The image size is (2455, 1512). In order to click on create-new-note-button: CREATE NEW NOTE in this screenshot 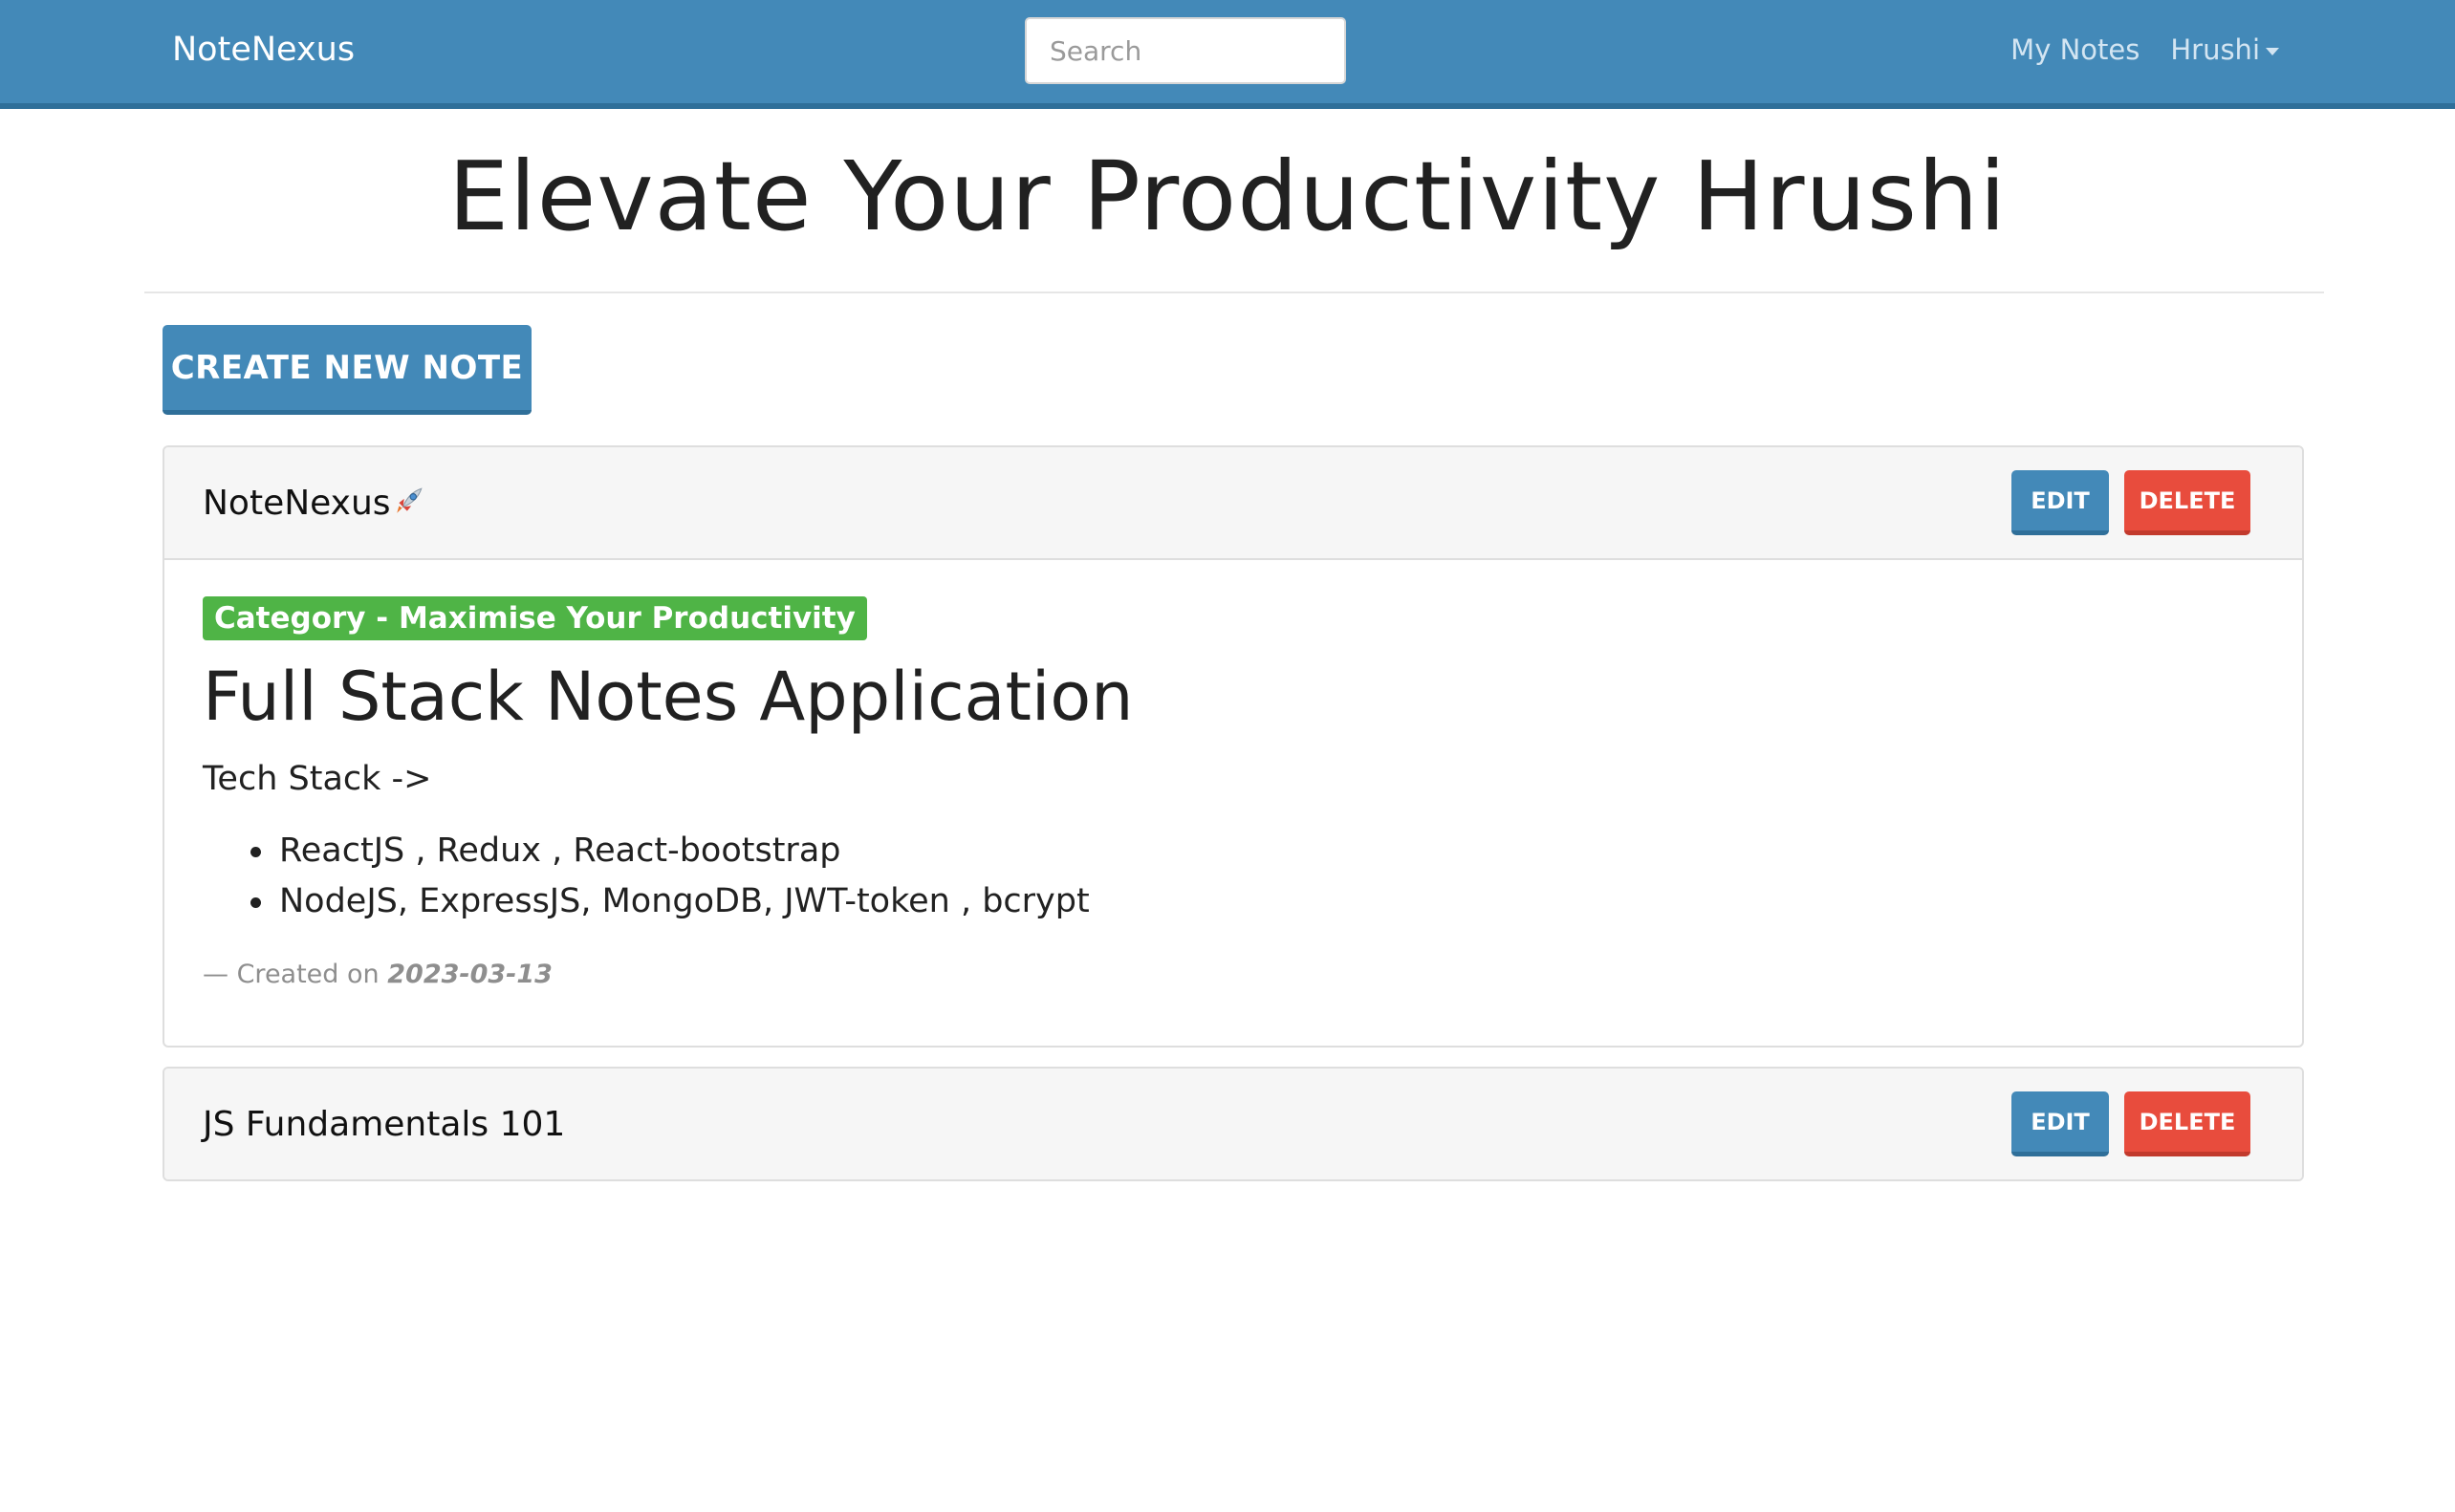, I will do `click(347, 370)`.